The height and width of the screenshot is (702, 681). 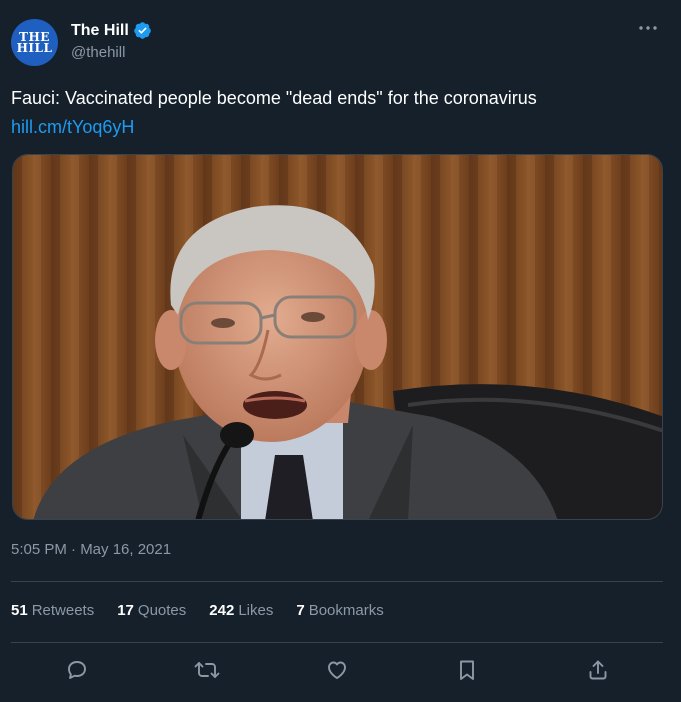 I want to click on more-icon, so click(x=648, y=28).